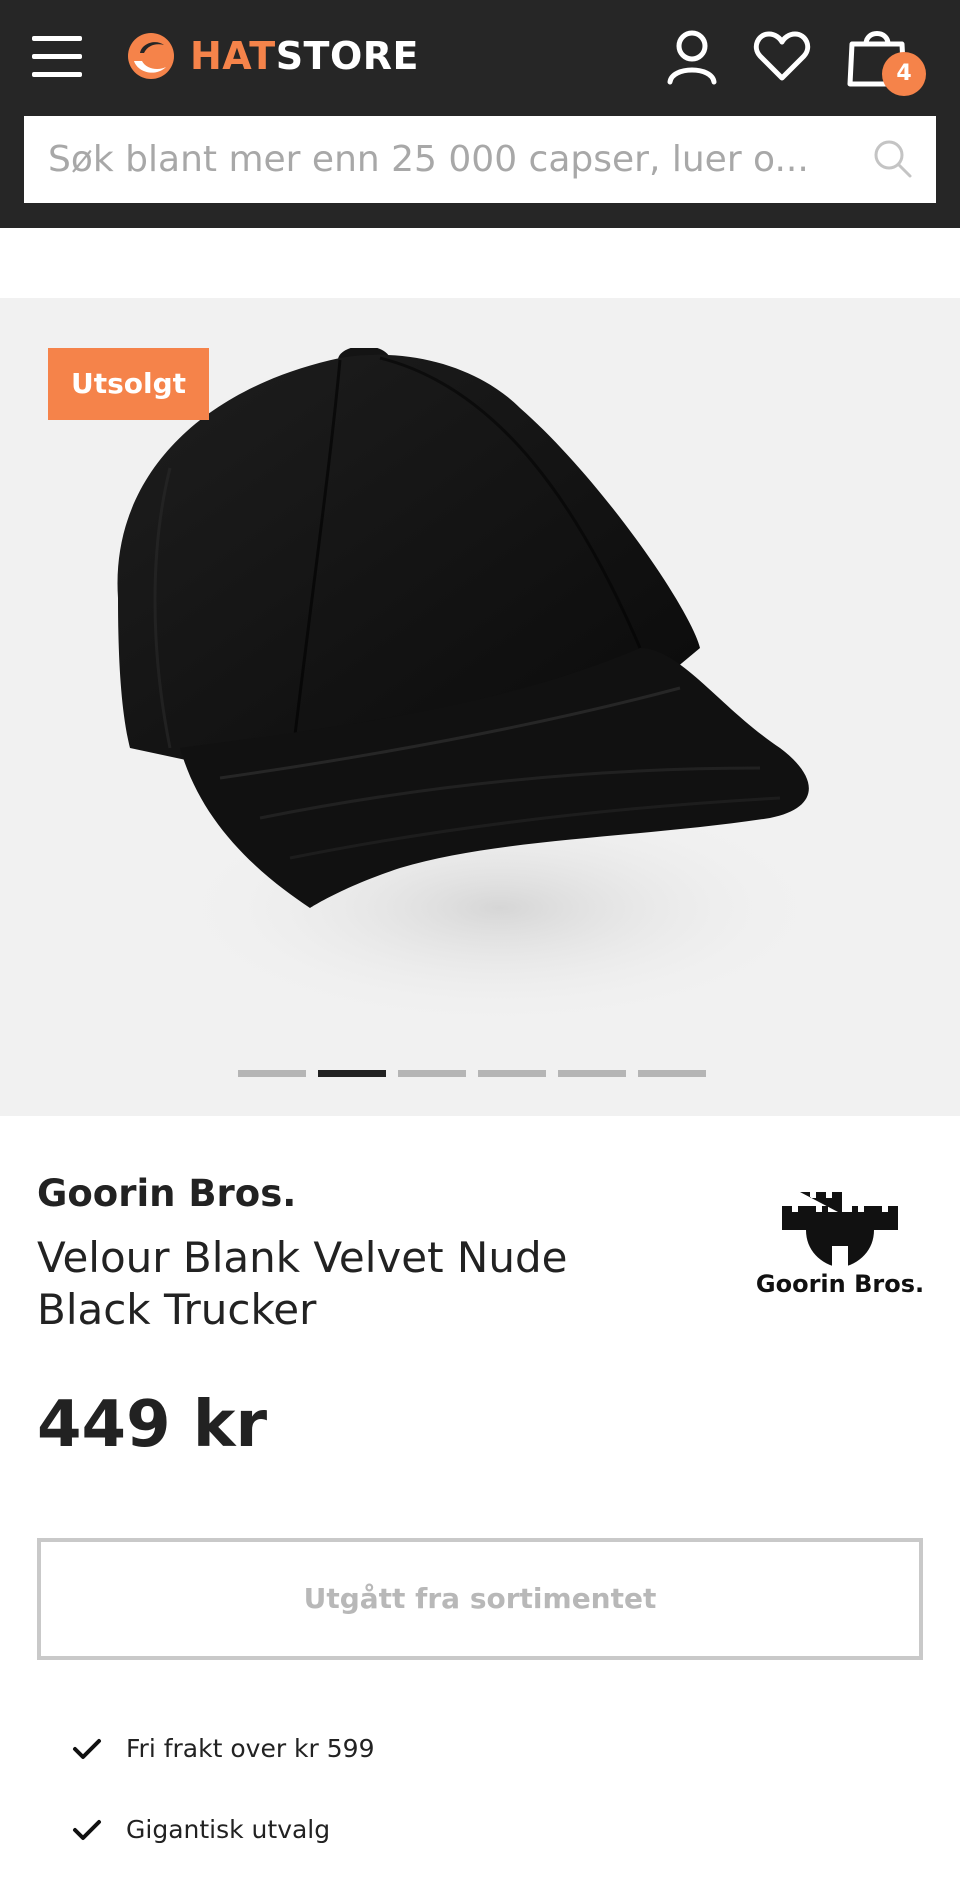  Describe the element at coordinates (166, 1193) in the screenshot. I see `product-brand: Goorin Bros.` at that location.